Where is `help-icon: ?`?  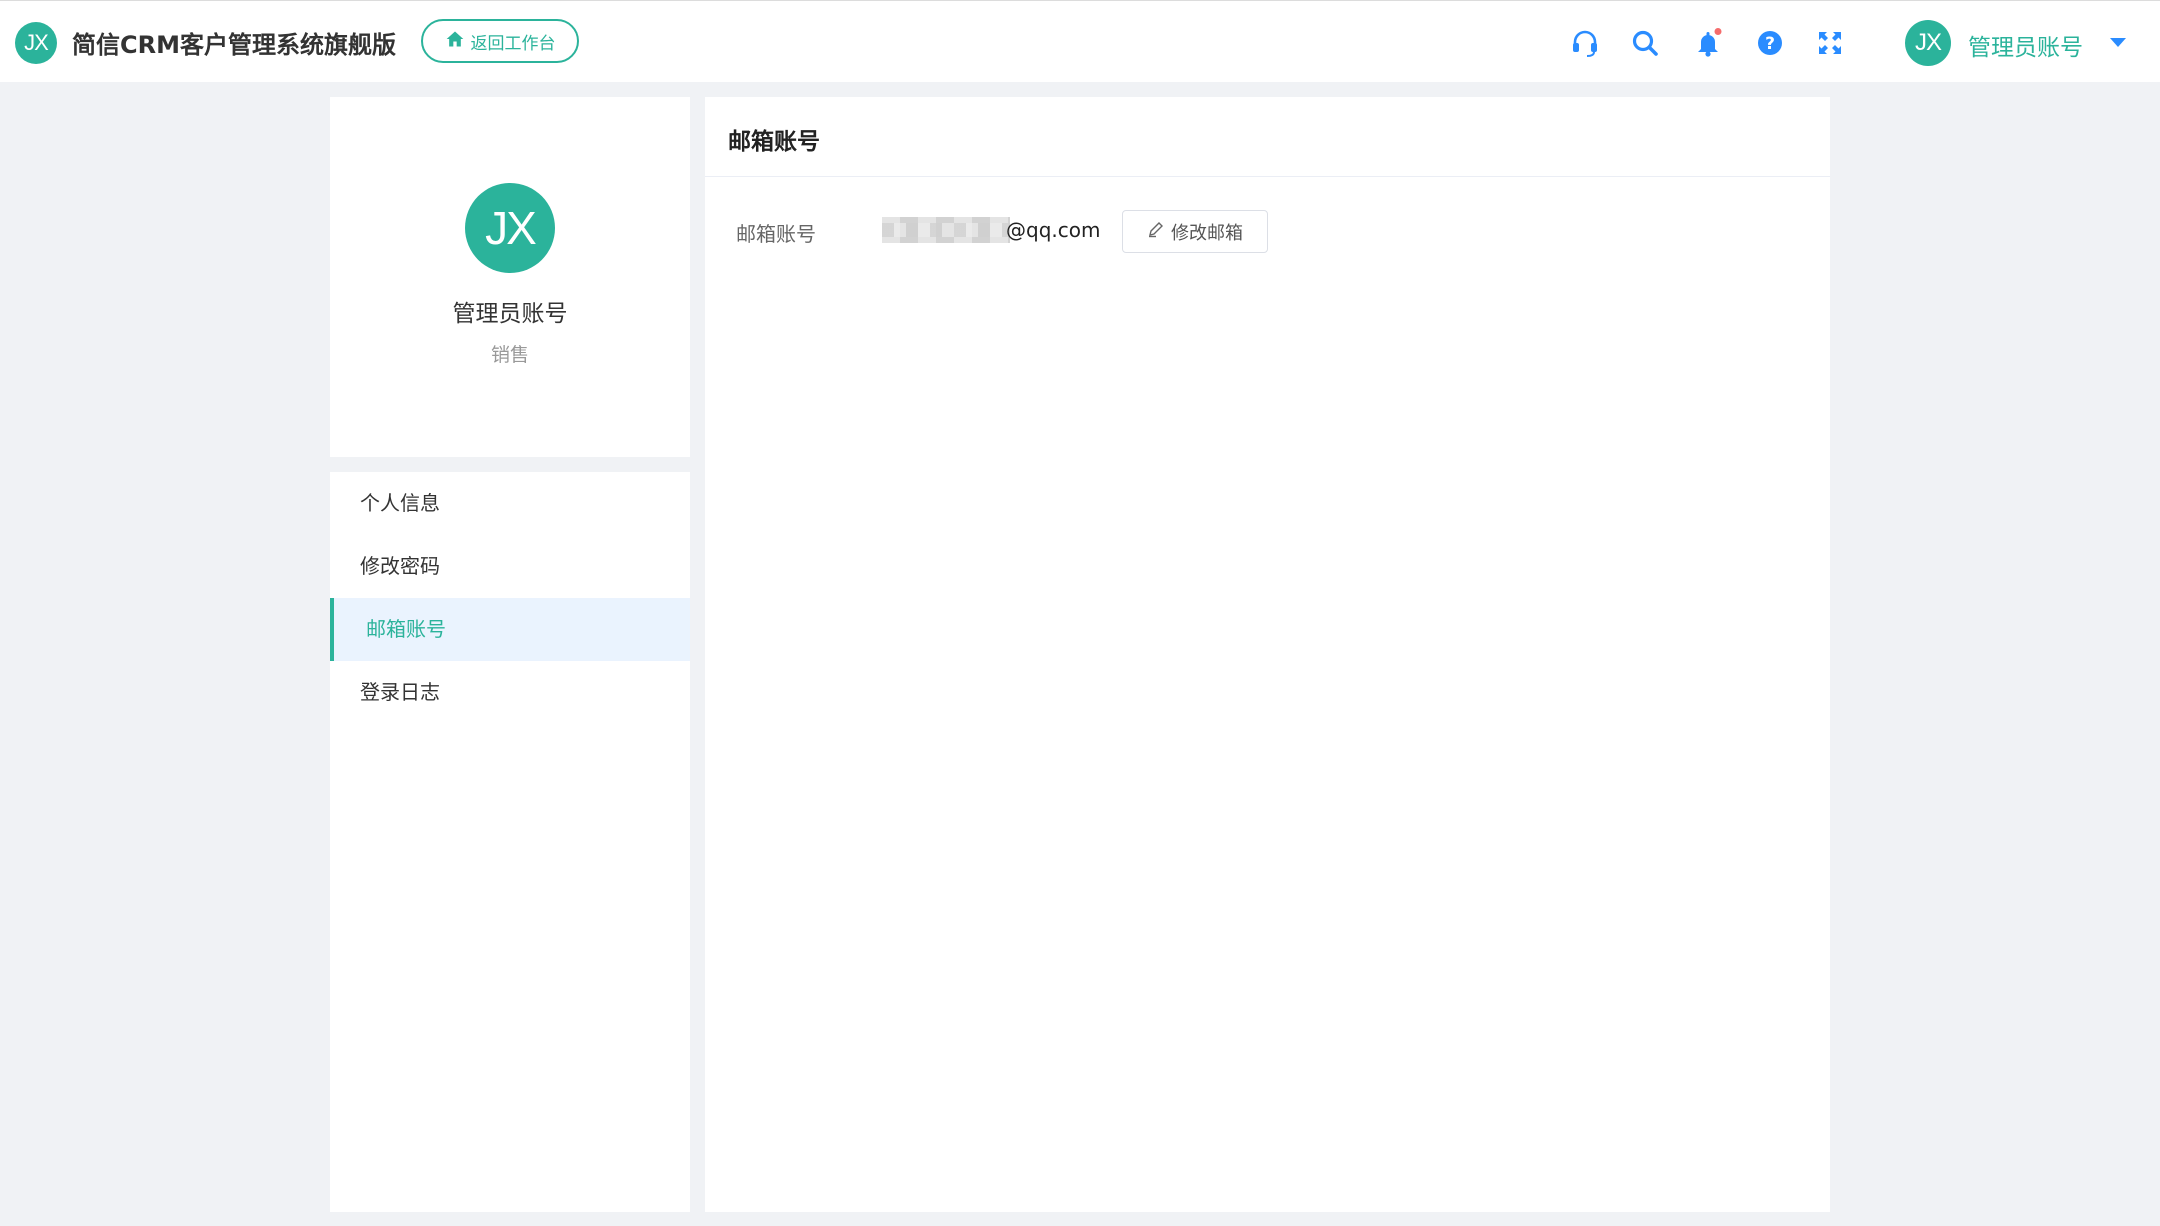 help-icon: ? is located at coordinates (1770, 43).